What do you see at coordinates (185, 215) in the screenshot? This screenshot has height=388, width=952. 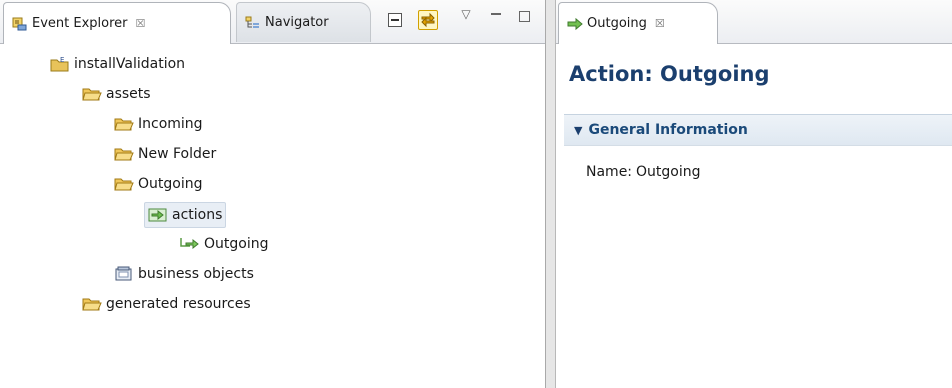 I see `tree-item-actions: actions` at bounding box center [185, 215].